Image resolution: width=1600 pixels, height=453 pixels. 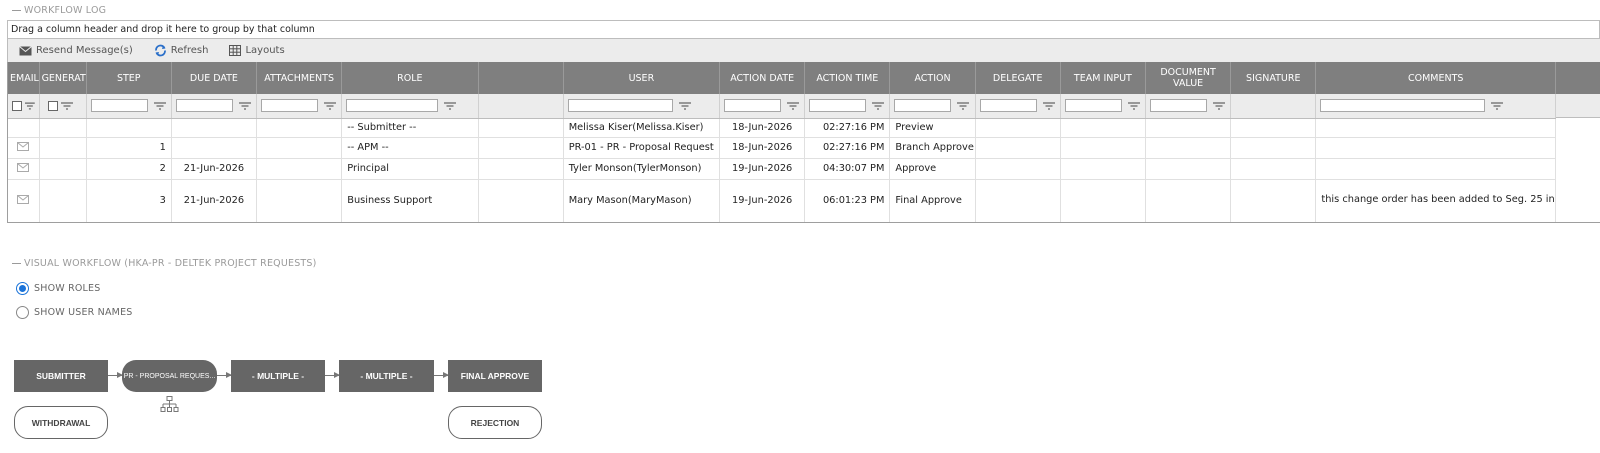 I want to click on col-blank, so click(x=521, y=78).